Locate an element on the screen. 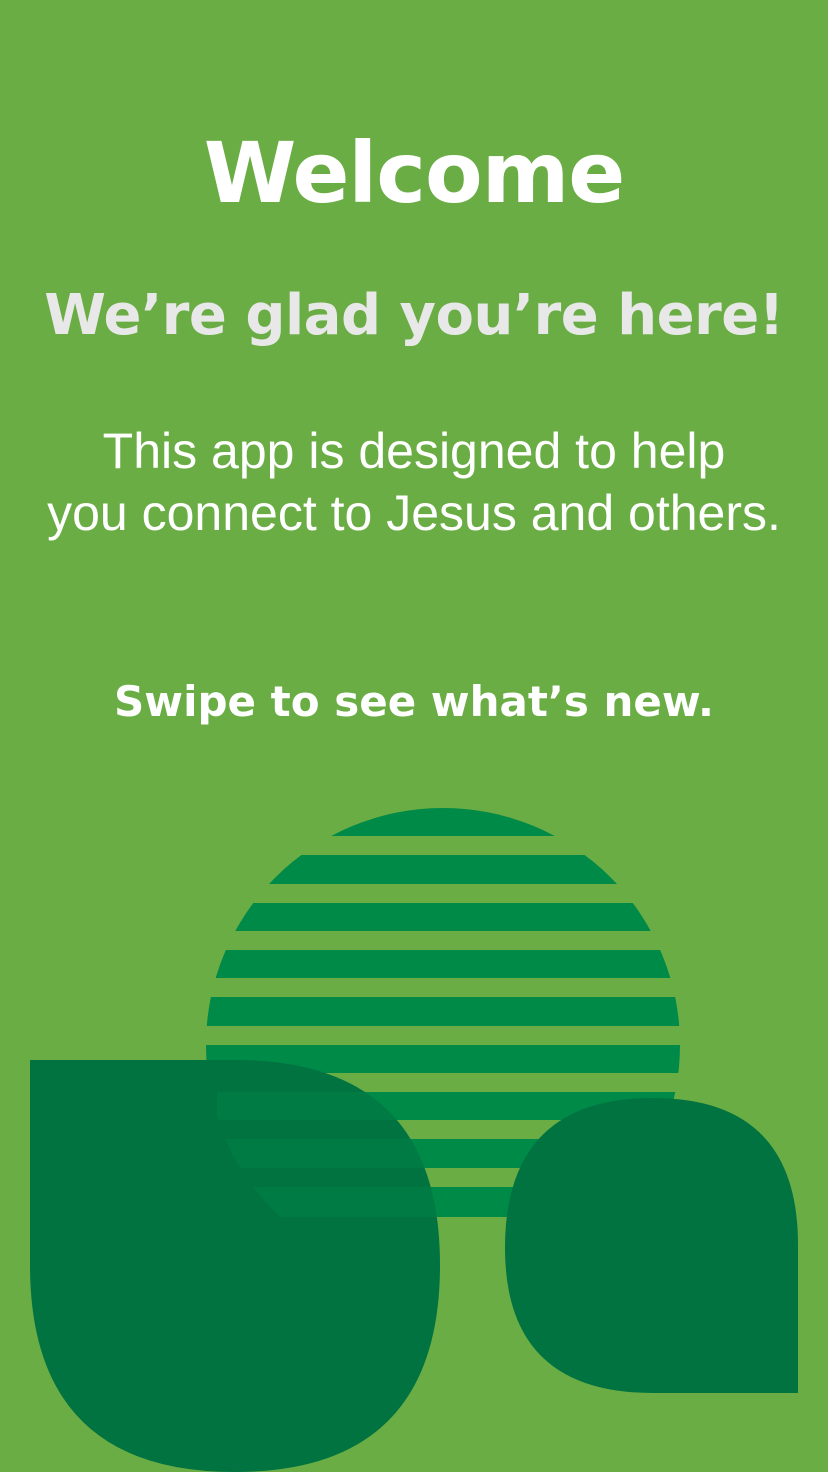  description-line-2: you connect to Jesus and others. is located at coordinates (414, 513).